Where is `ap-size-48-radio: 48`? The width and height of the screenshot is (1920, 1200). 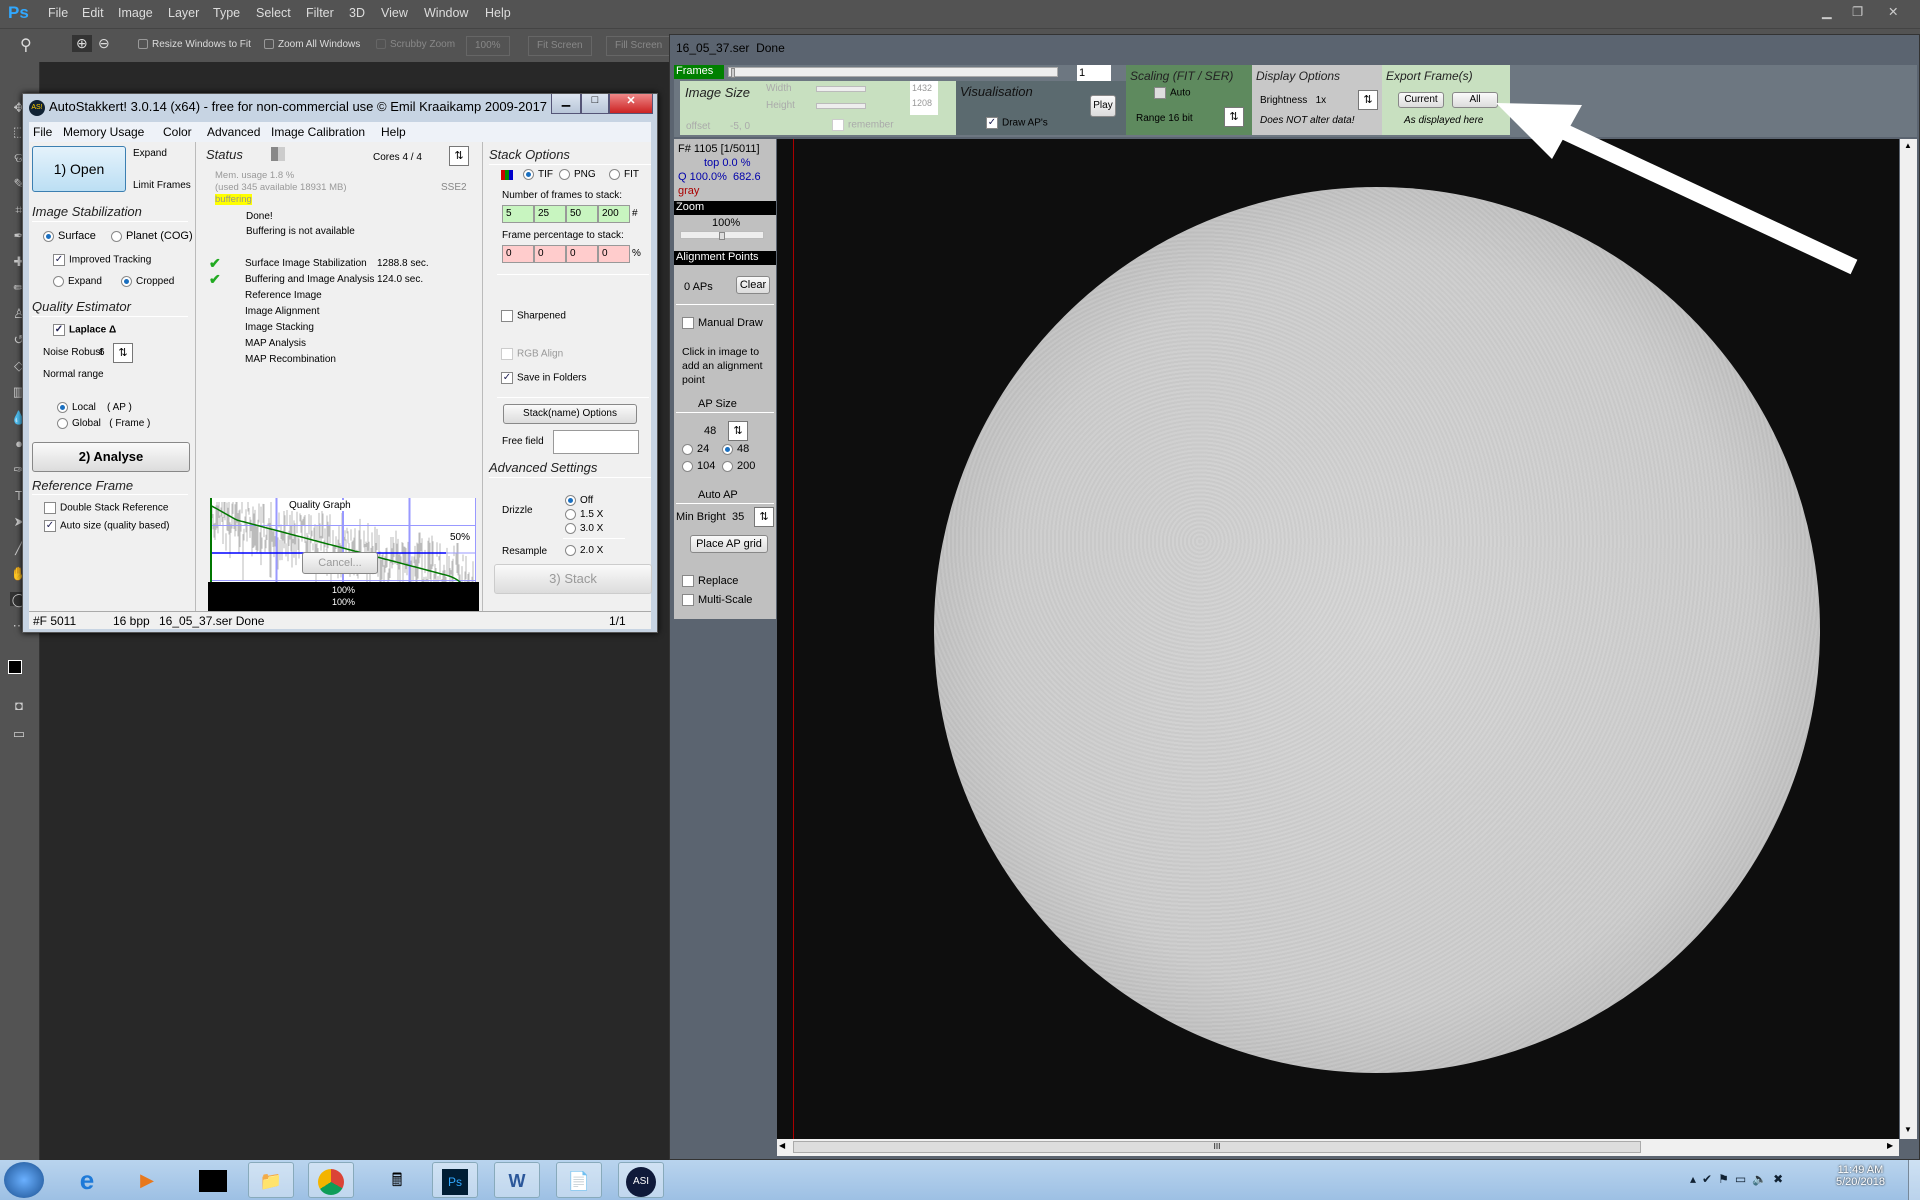
ap-size-48-radio: 48 is located at coordinates (735, 449).